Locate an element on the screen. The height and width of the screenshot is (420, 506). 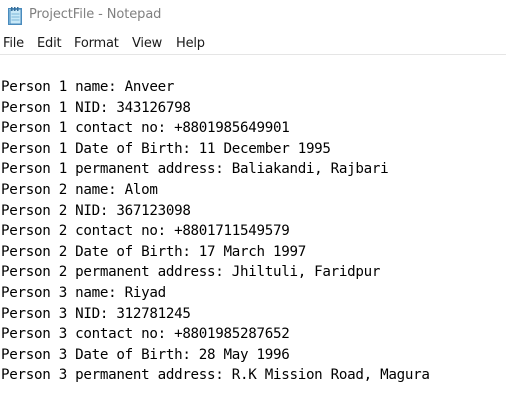
title-bar: ProjectFile - Notepad is located at coordinates (253, 16).